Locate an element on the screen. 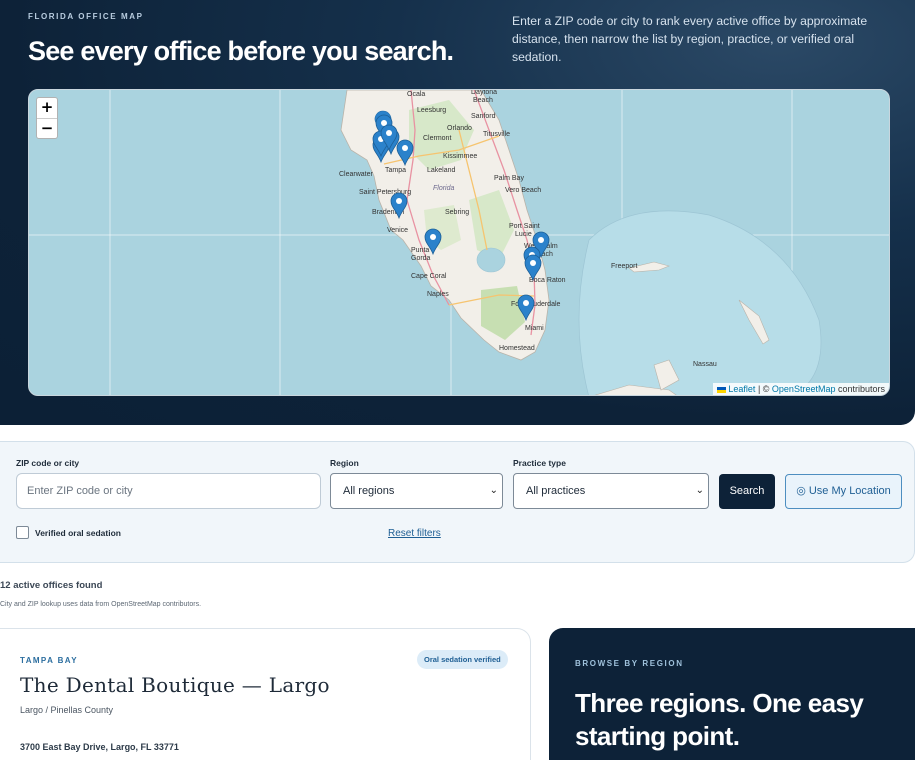 This screenshot has width=915, height=760. map-attribution: Leaflet | © OpenStreetMap contributors is located at coordinates (801, 389).